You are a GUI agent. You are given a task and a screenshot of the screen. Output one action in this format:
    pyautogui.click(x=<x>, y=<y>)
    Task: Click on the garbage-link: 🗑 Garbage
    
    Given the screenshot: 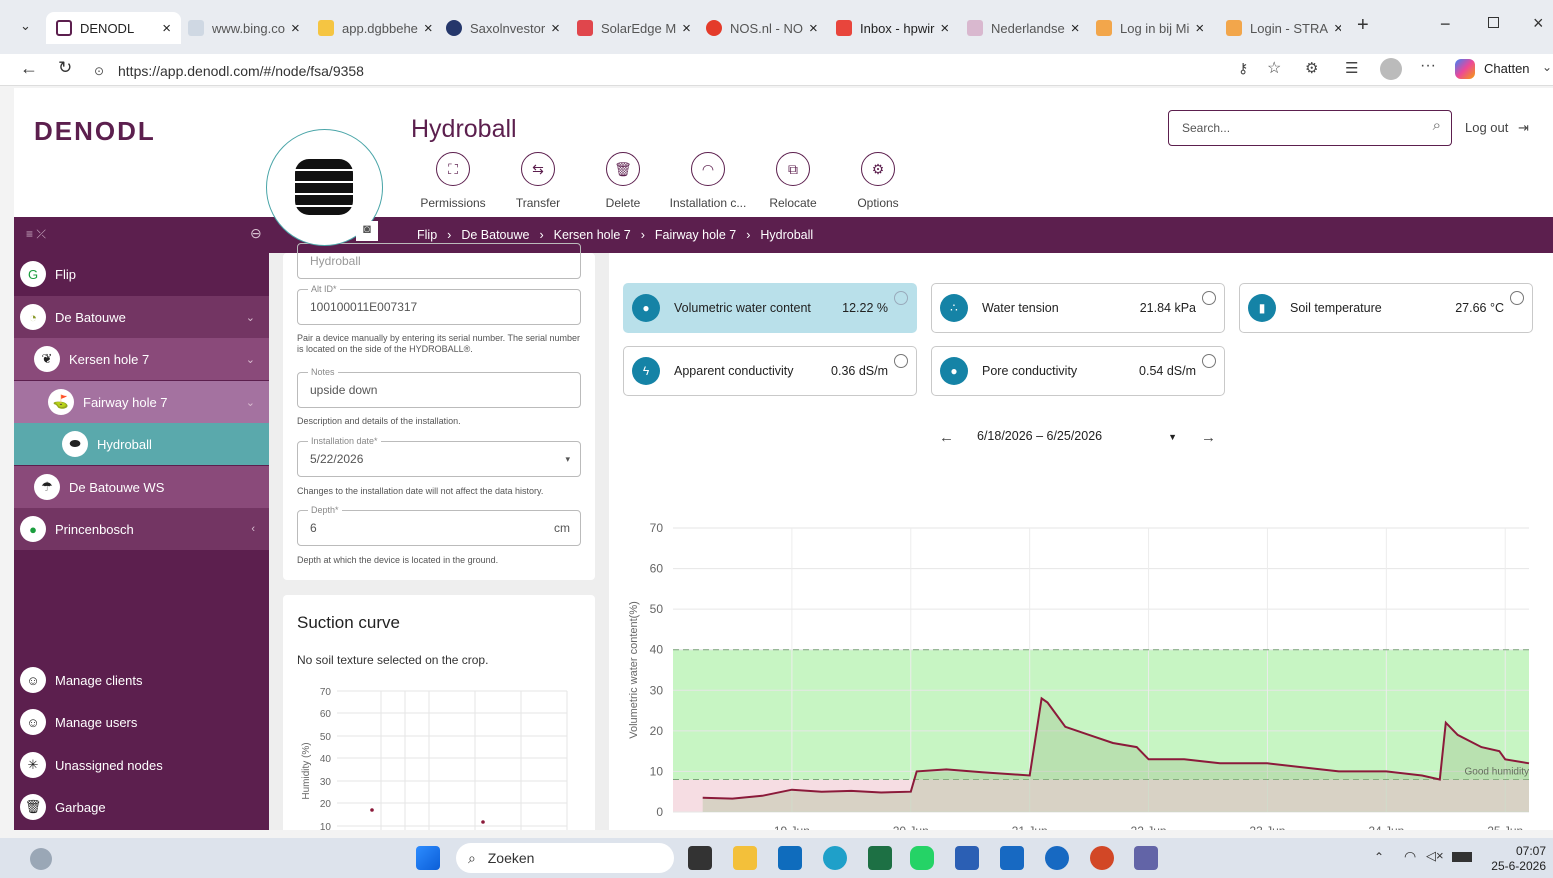 What is the action you would take?
    pyautogui.click(x=141, y=807)
    